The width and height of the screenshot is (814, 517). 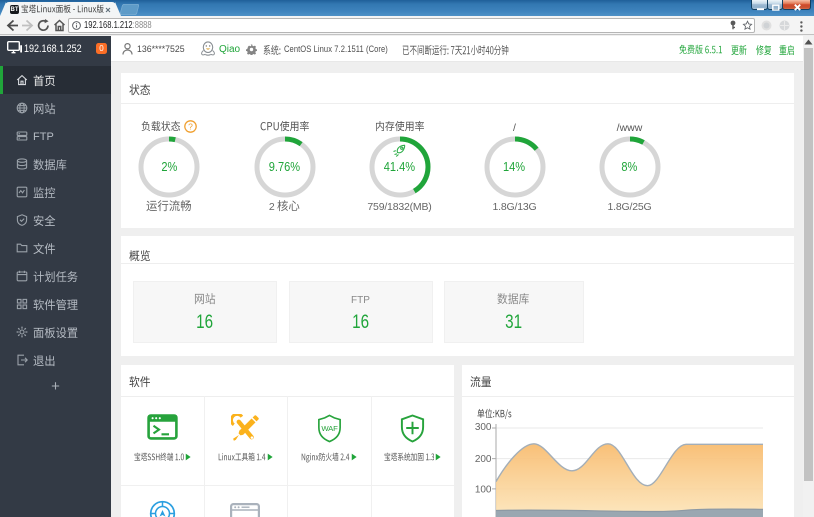 What do you see at coordinates (329, 428) in the screenshot?
I see `svg-text: WAF` at bounding box center [329, 428].